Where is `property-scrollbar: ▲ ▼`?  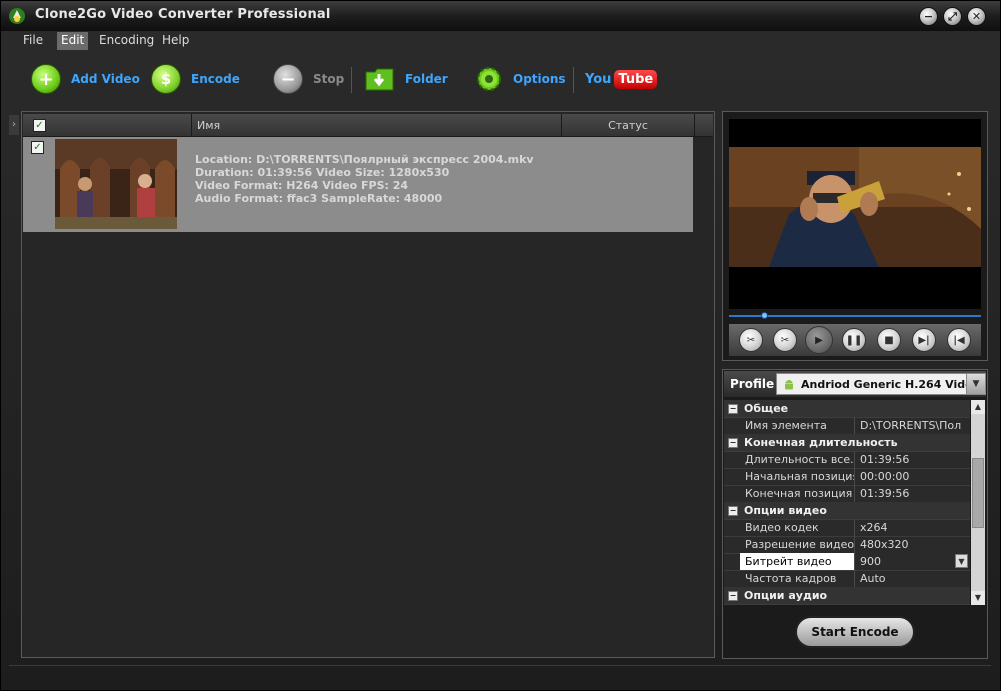 property-scrollbar: ▲ ▼ is located at coordinates (978, 502).